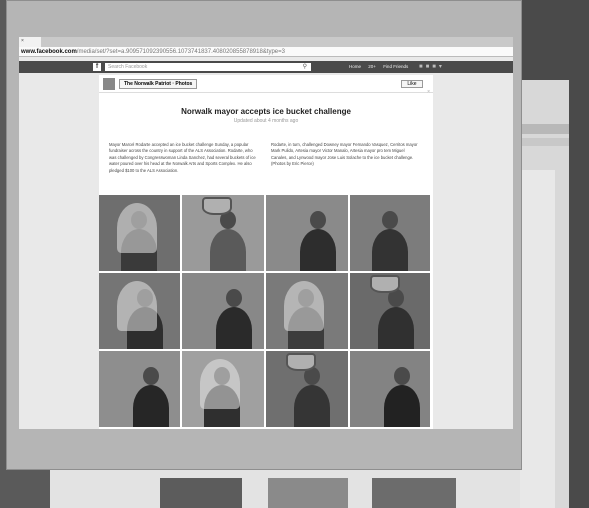  Describe the element at coordinates (355, 66) in the screenshot. I see `nav-item-home: Home` at that location.